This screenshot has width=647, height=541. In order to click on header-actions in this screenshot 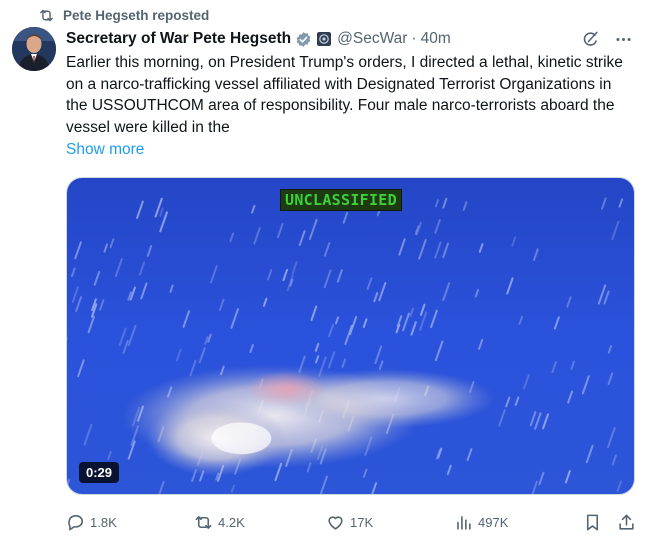, I will do `click(607, 39)`.